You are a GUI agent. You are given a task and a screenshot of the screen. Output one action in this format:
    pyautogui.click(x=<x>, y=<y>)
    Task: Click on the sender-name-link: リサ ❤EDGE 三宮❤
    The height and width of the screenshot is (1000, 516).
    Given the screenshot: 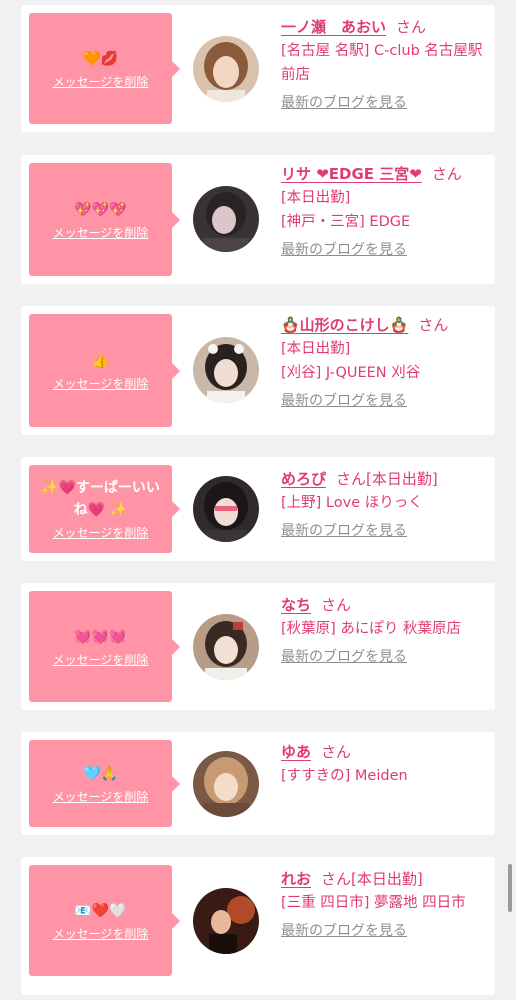 What is the action you would take?
    pyautogui.click(x=351, y=174)
    